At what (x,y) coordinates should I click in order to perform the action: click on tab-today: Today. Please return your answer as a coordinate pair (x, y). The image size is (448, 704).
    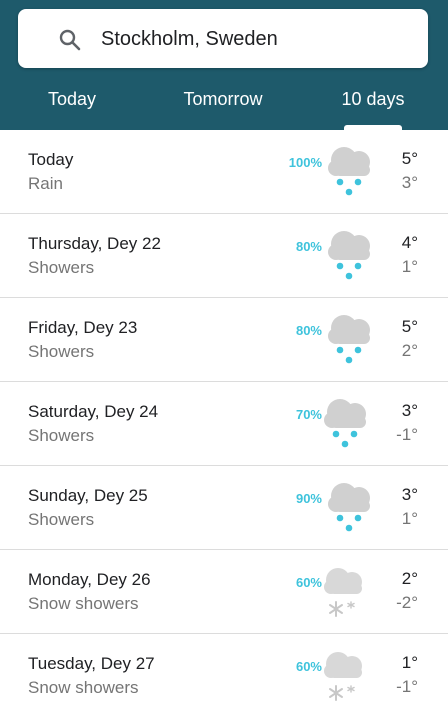
    Looking at the image, I should click on (72, 106).